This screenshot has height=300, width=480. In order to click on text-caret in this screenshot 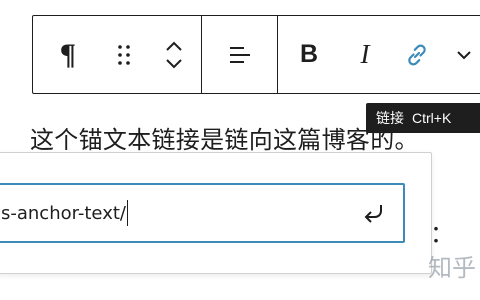, I will do `click(127, 213)`.